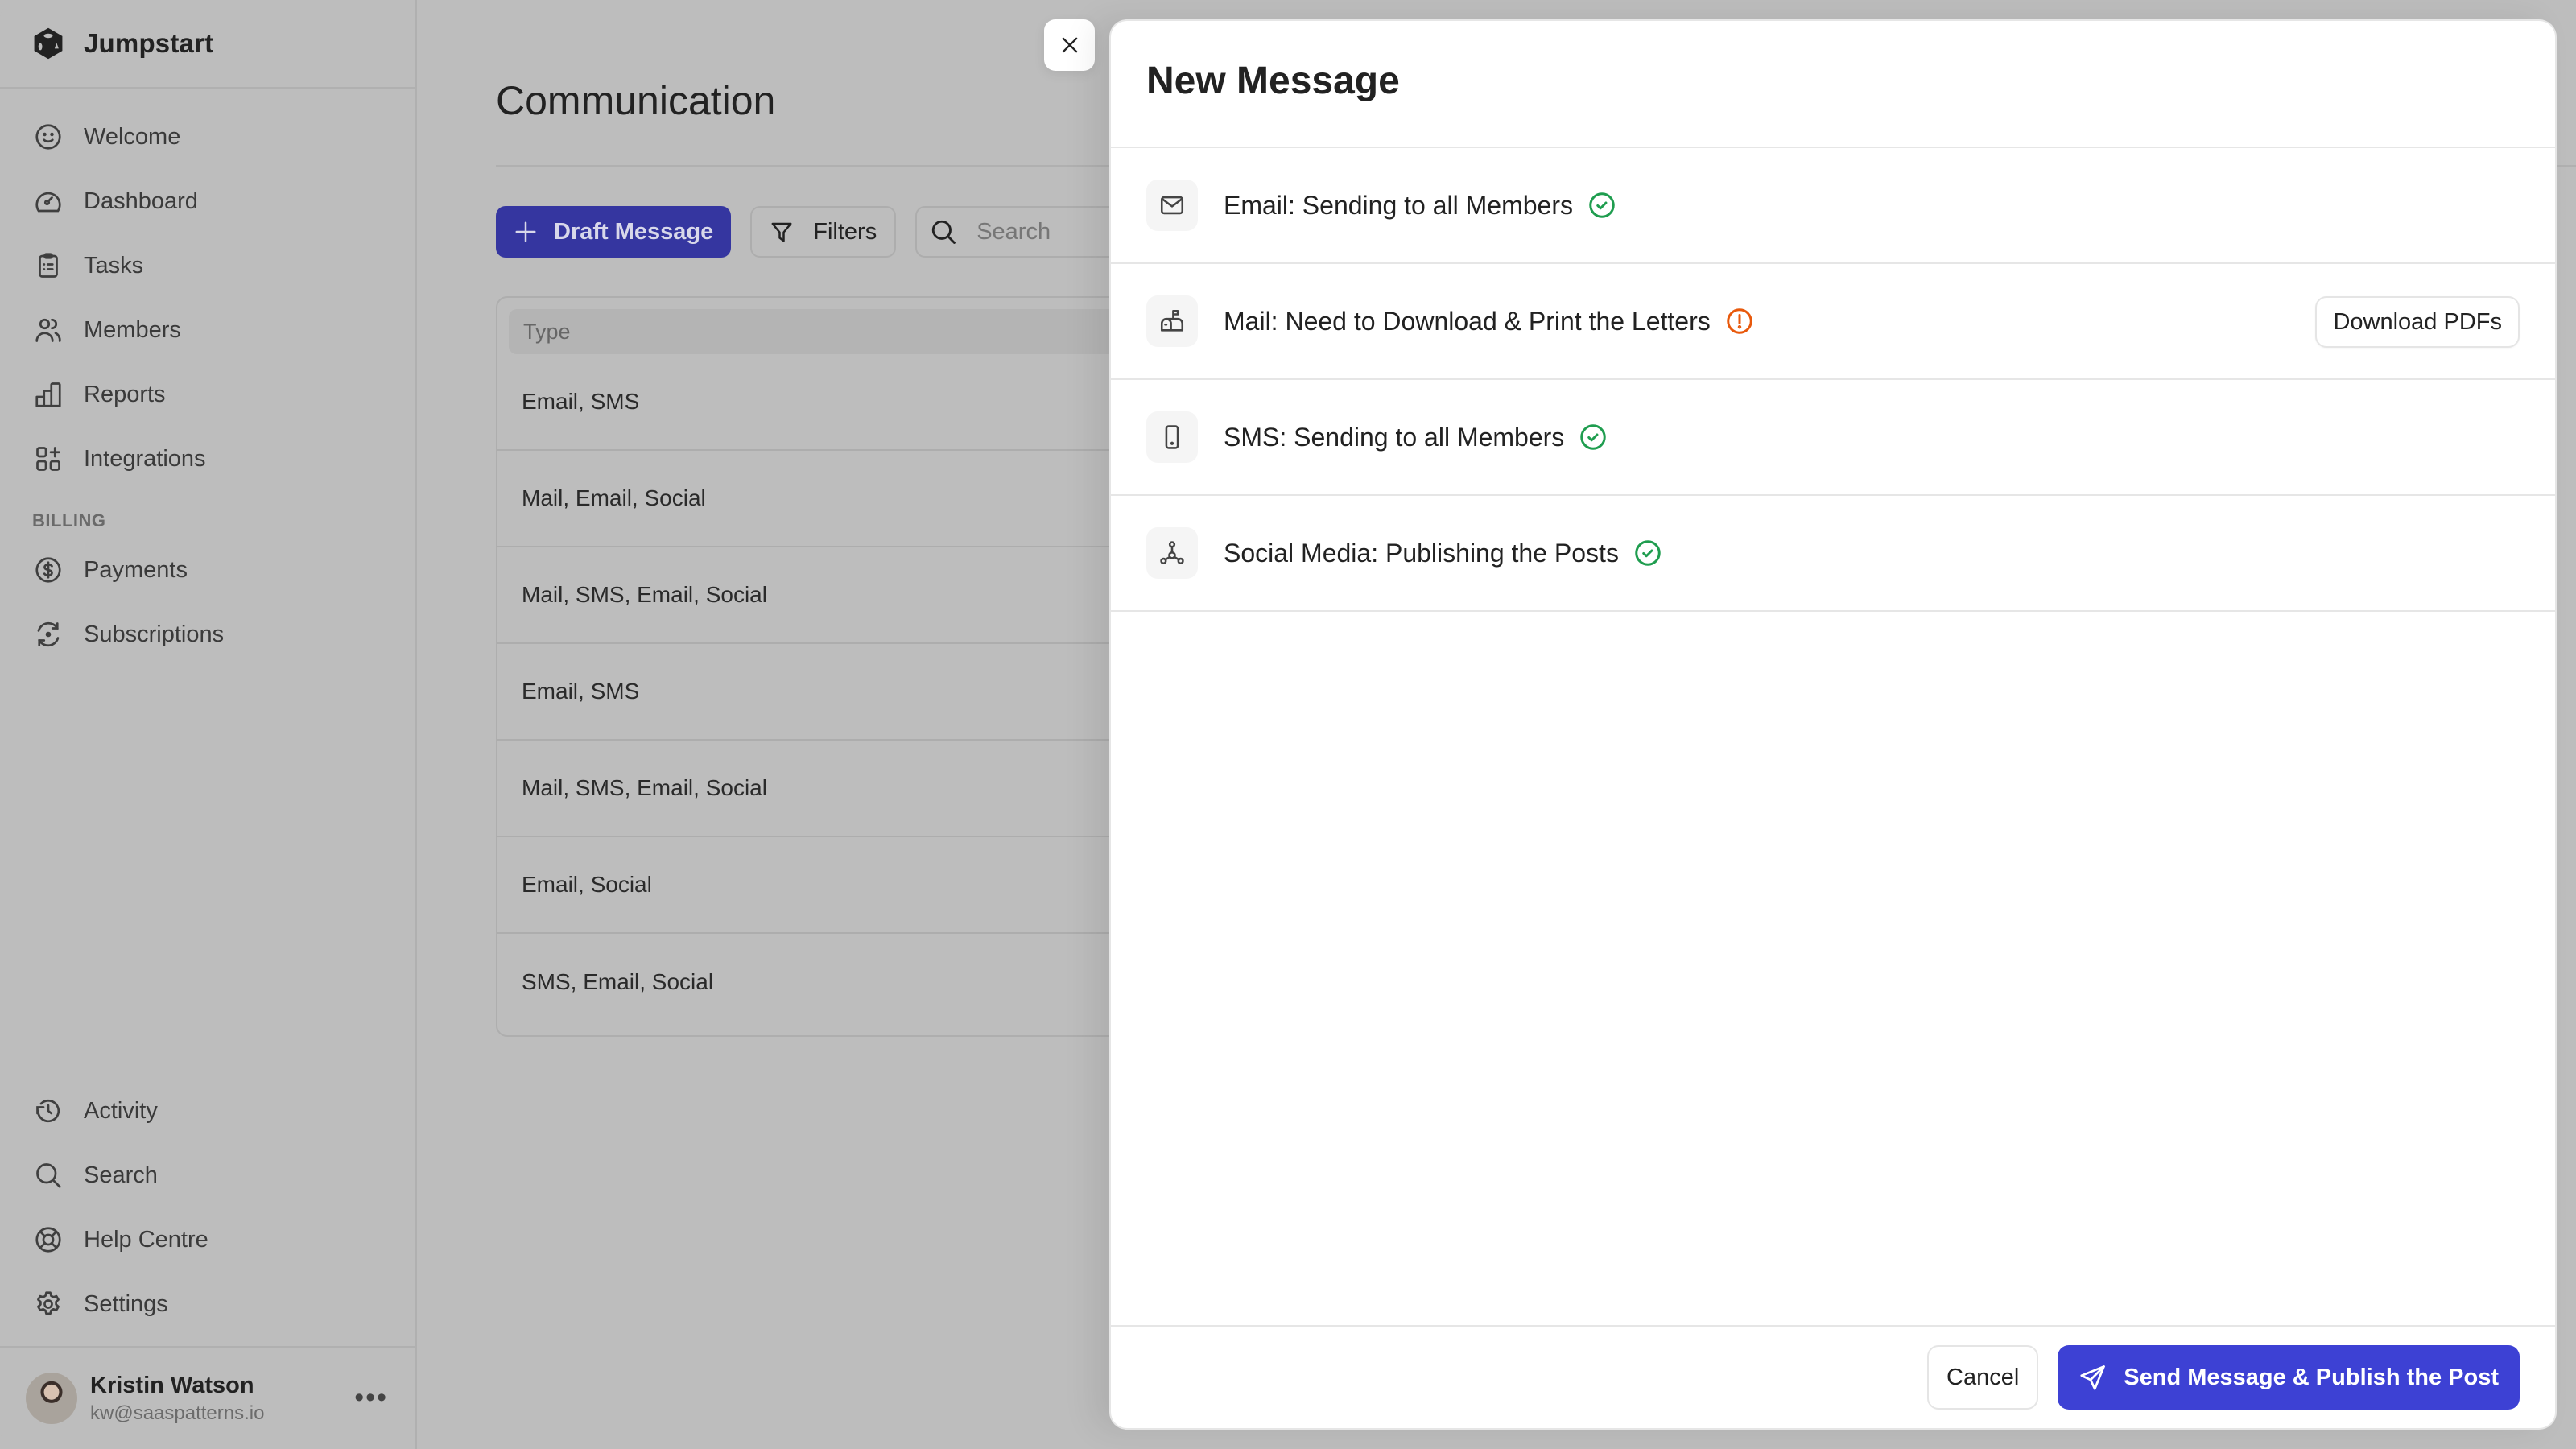 The height and width of the screenshot is (1449, 2576). Describe the element at coordinates (48, 1111) in the screenshot. I see `history-icon` at that location.